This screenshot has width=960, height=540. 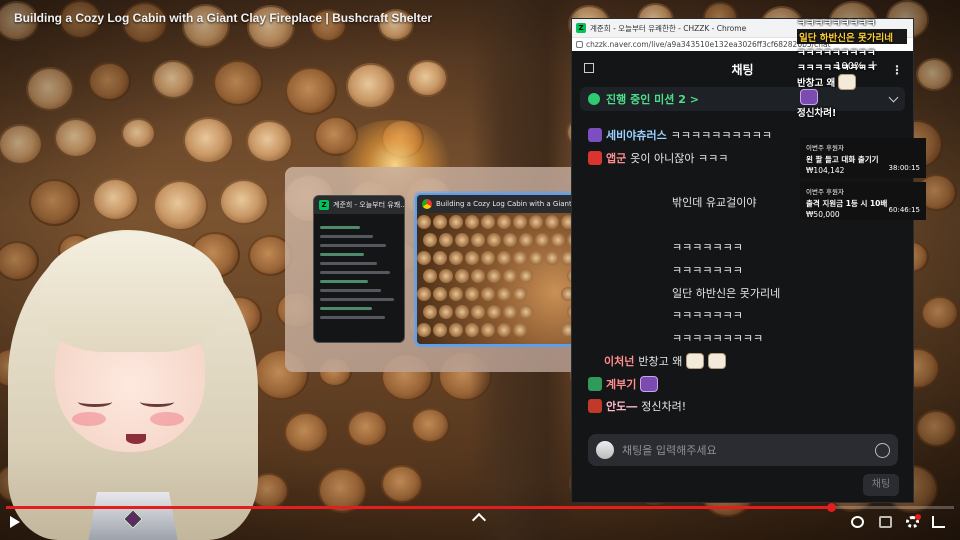 I want to click on chat-message: 계부기, so click(x=623, y=384).